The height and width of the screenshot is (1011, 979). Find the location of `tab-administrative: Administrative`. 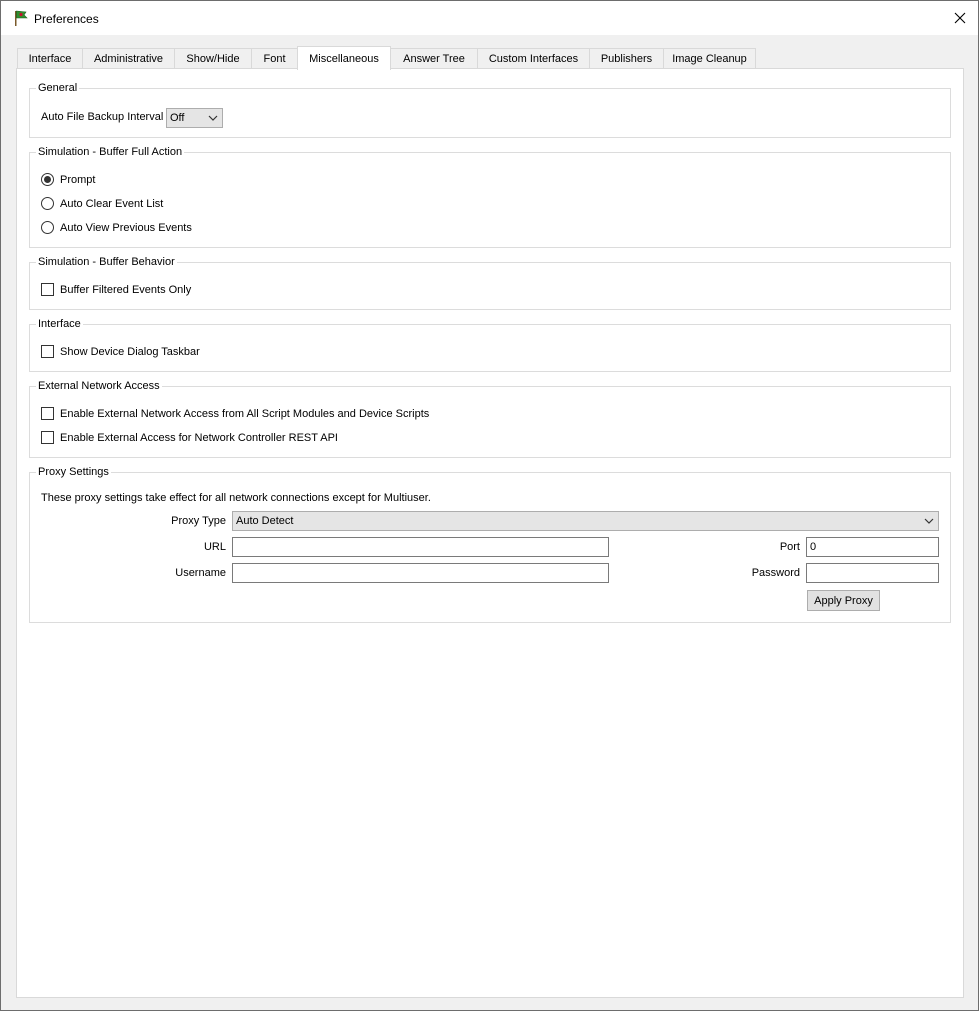

tab-administrative: Administrative is located at coordinates (128, 58).